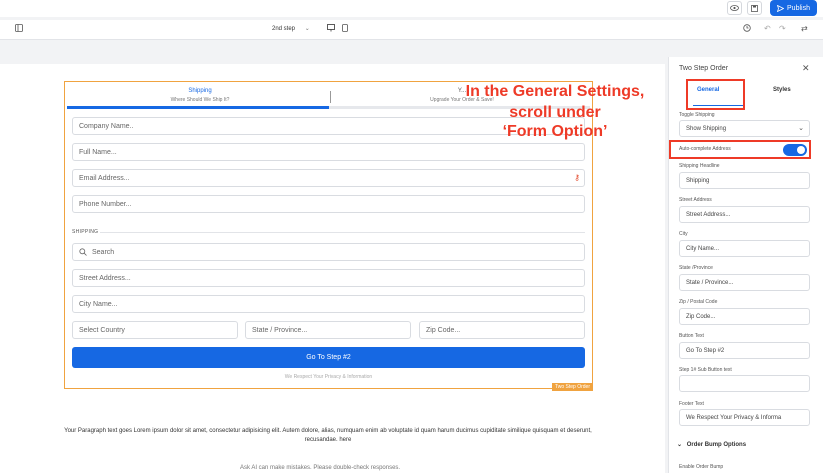 The image size is (823, 473). What do you see at coordinates (747, 29) in the screenshot?
I see `history-icon` at bounding box center [747, 29].